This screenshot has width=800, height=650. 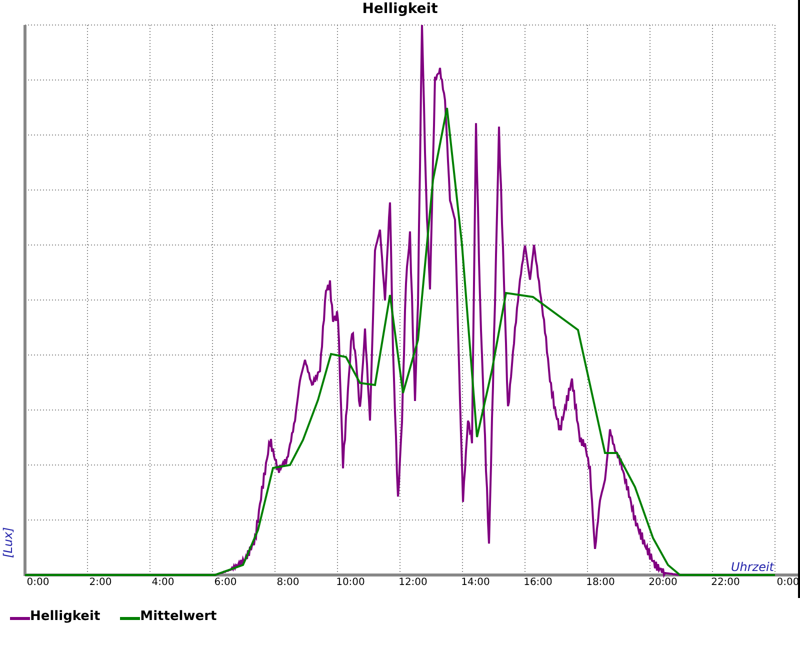 I want to click on legend-label: Mittelwert, so click(x=178, y=616).